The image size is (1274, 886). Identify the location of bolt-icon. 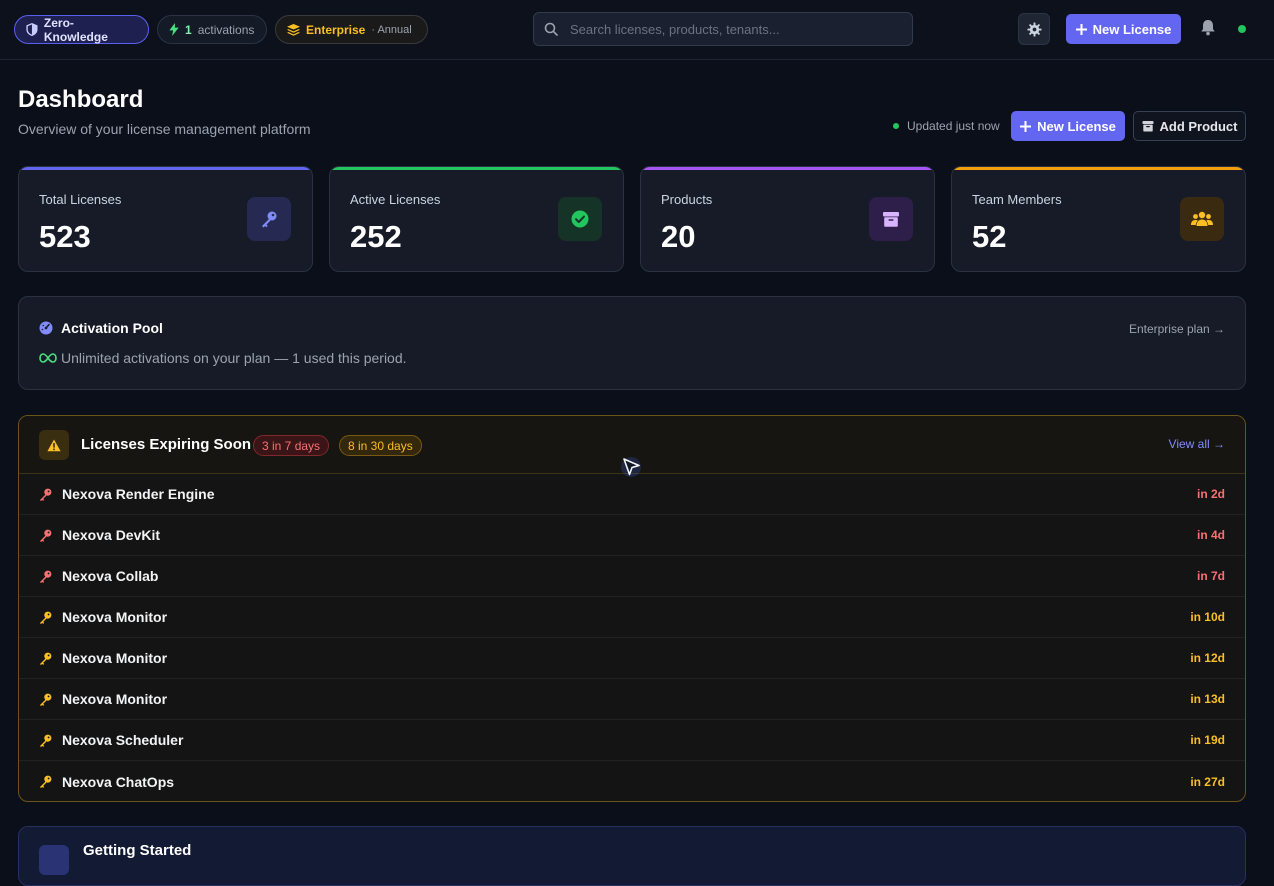
(174, 29).